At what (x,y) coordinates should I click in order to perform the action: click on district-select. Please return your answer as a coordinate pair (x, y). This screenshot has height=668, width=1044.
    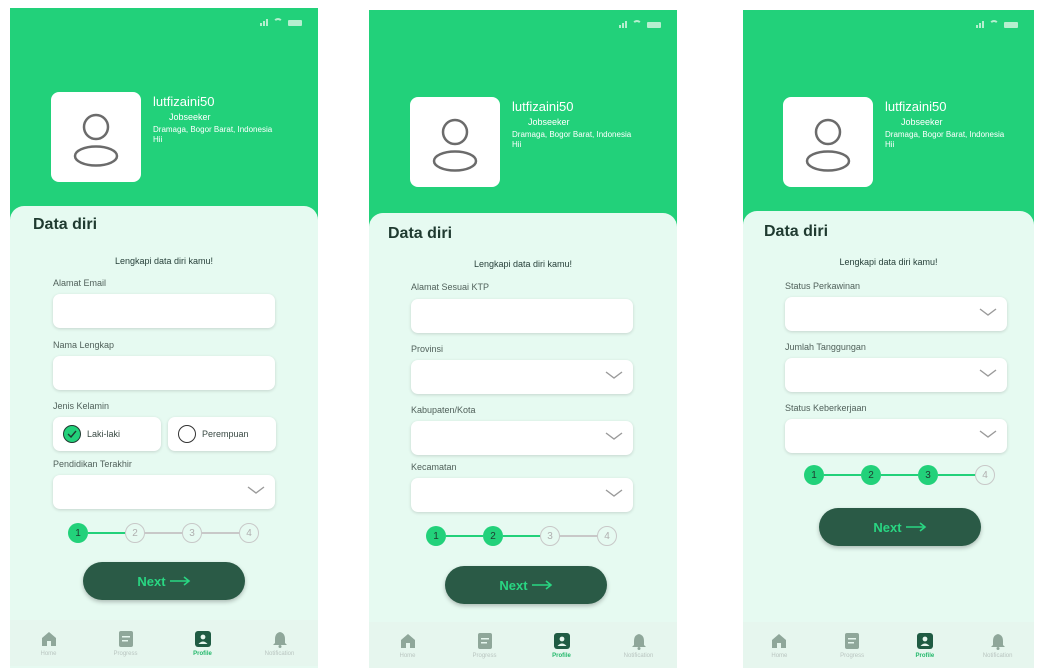
    Looking at the image, I should click on (522, 495).